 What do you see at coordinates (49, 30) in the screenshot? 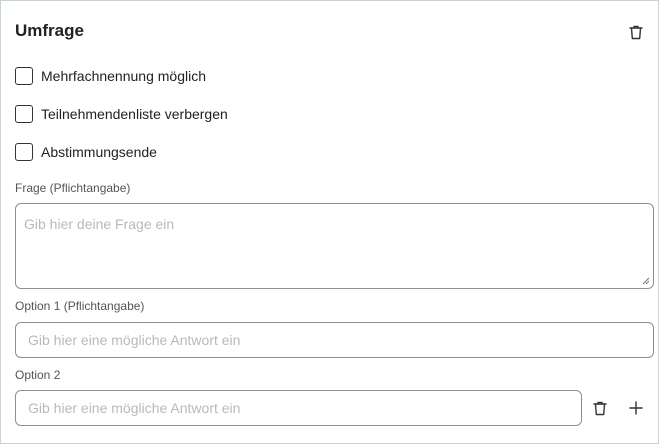
I see `panel-title: Umfrage` at bounding box center [49, 30].